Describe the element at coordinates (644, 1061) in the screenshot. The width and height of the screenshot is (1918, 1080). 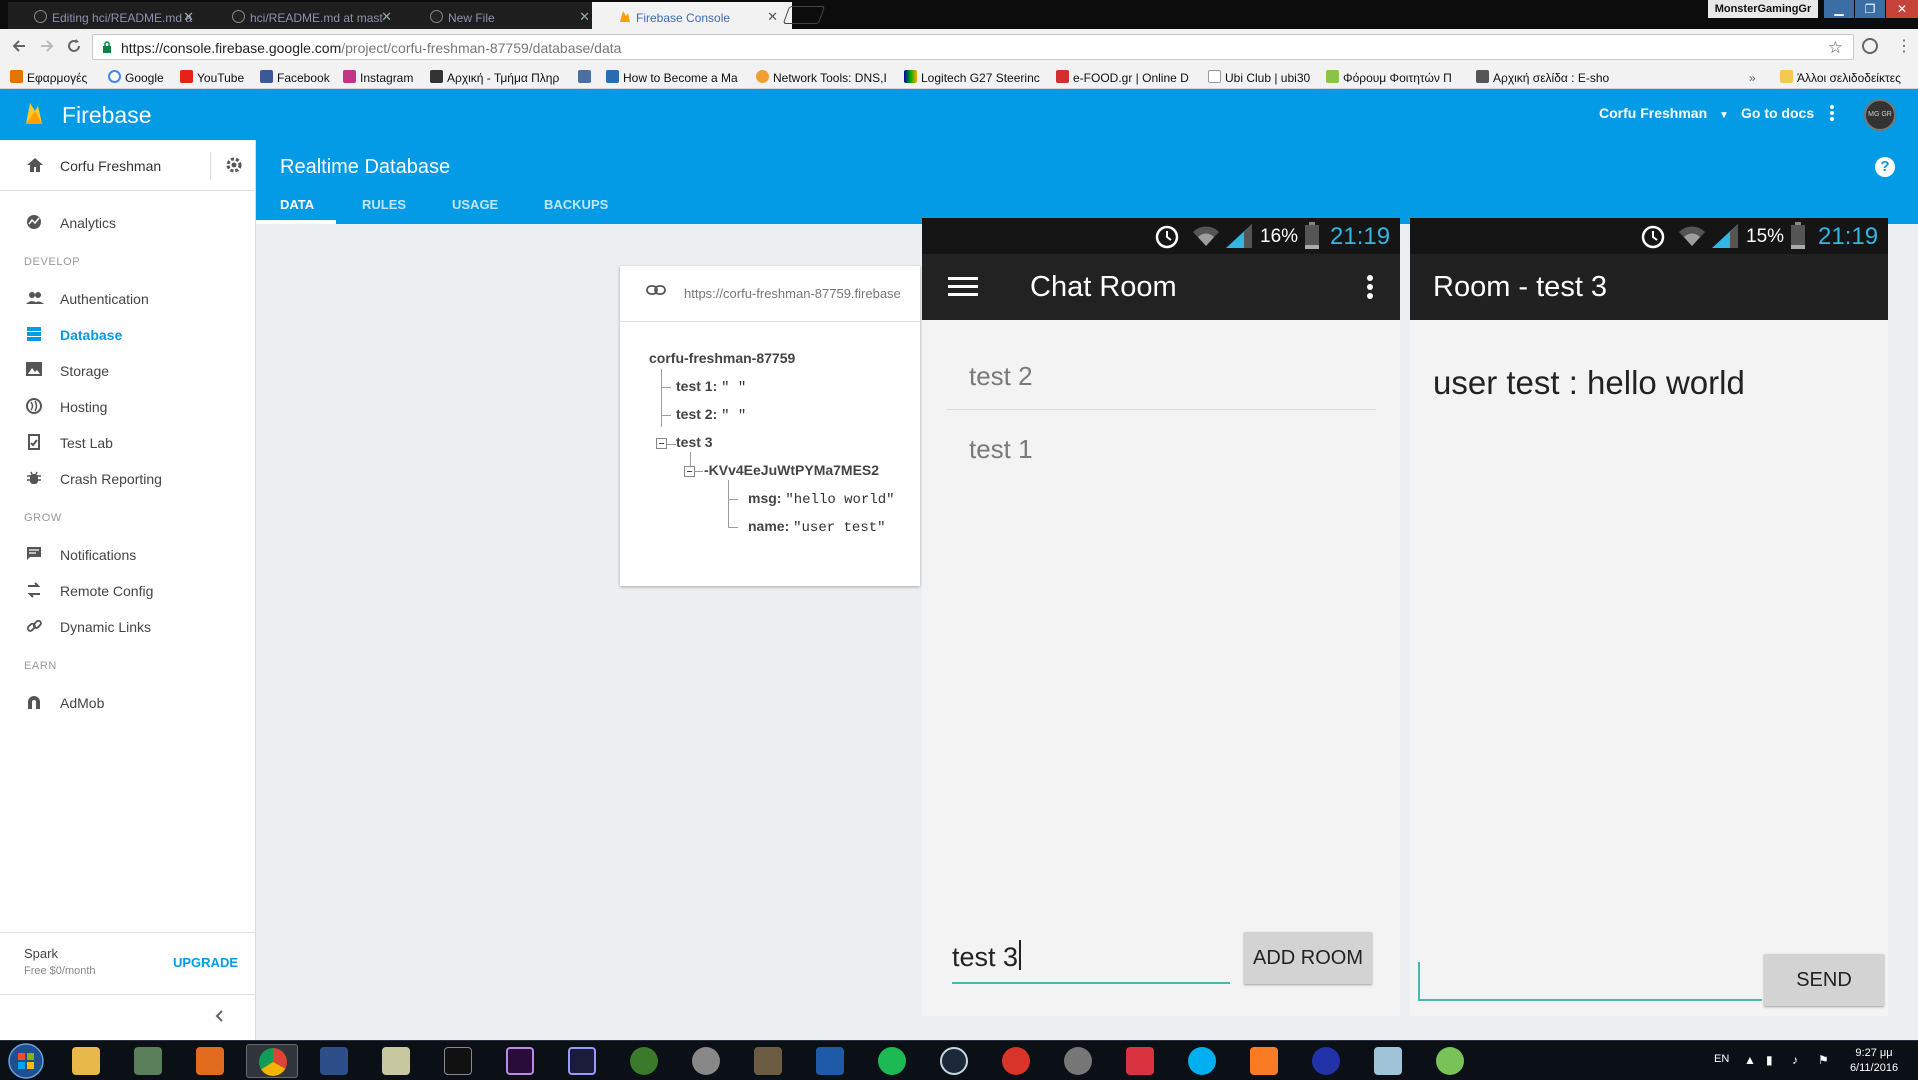
I see `game-icon` at that location.